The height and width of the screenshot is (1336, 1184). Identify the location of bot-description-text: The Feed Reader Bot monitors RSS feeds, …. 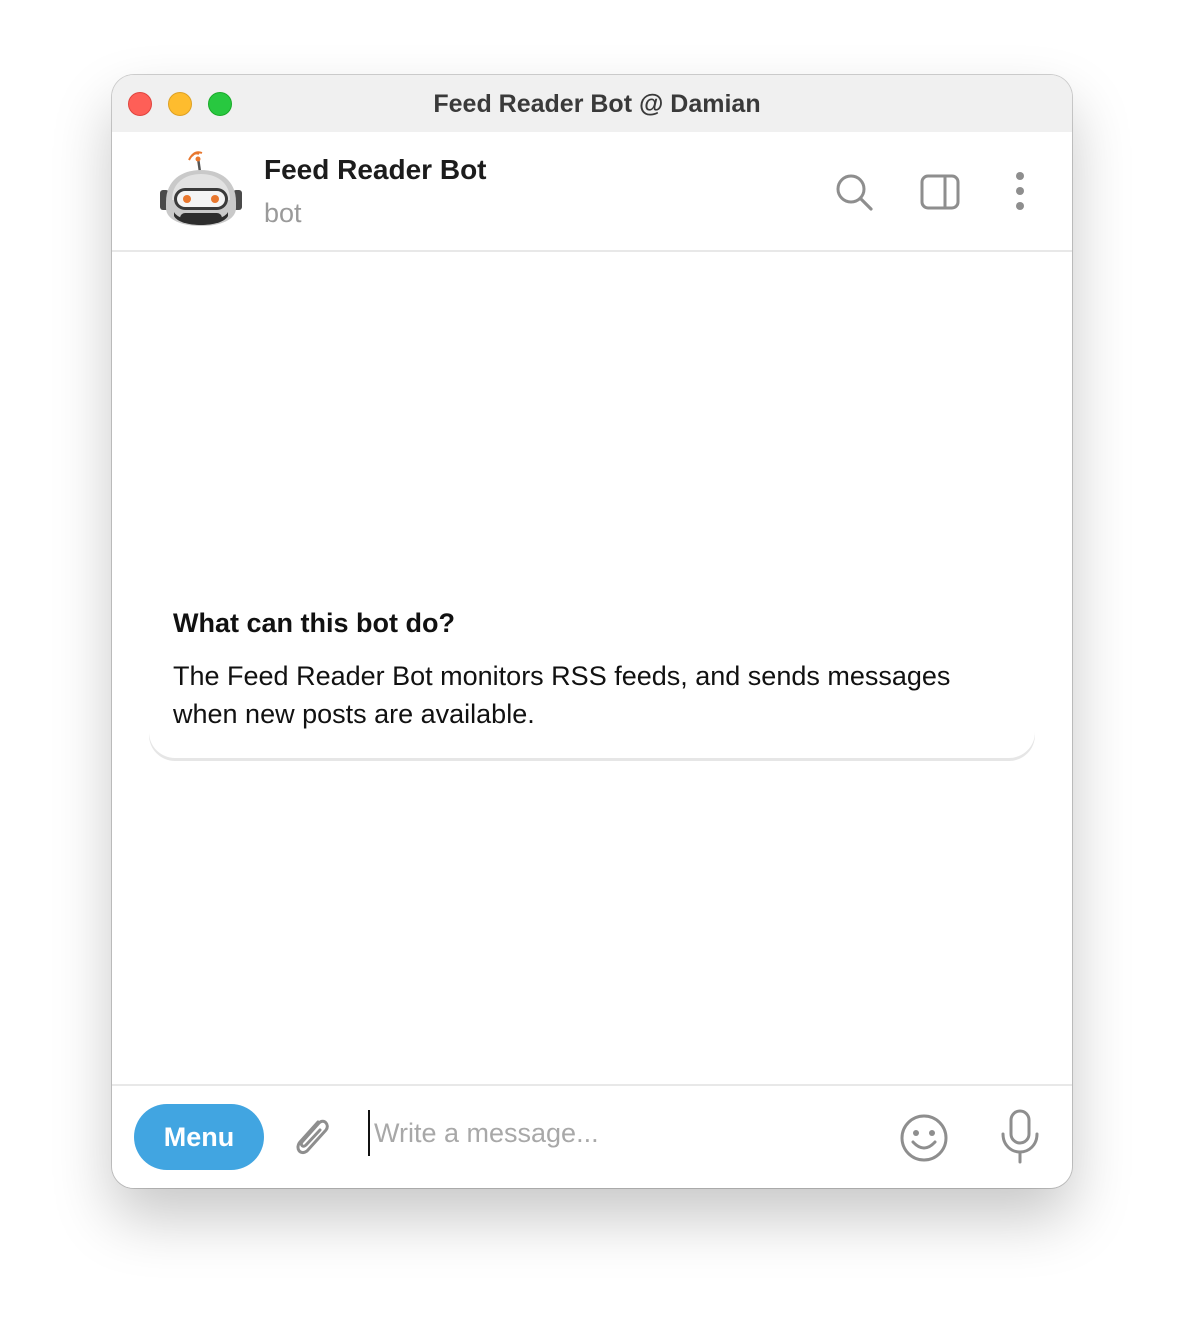
(562, 695).